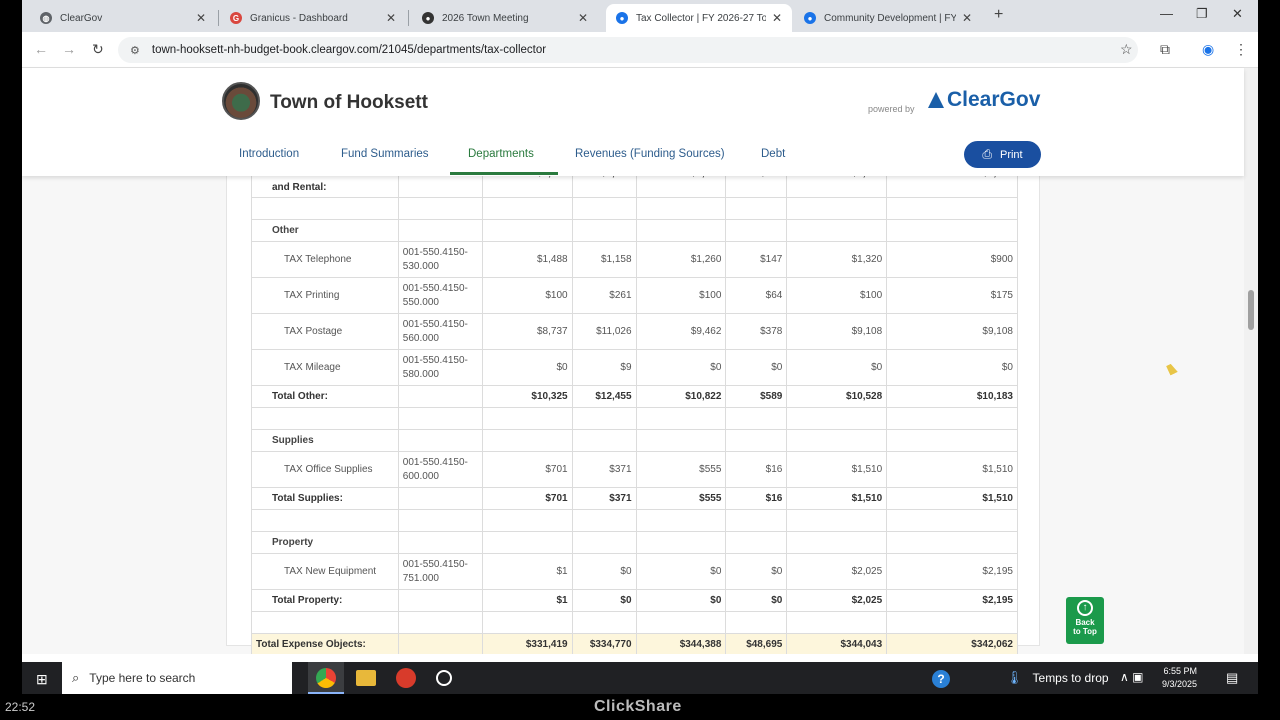 Image resolution: width=1280 pixels, height=720 pixels. I want to click on cleargov-mark-icon, so click(936, 100).